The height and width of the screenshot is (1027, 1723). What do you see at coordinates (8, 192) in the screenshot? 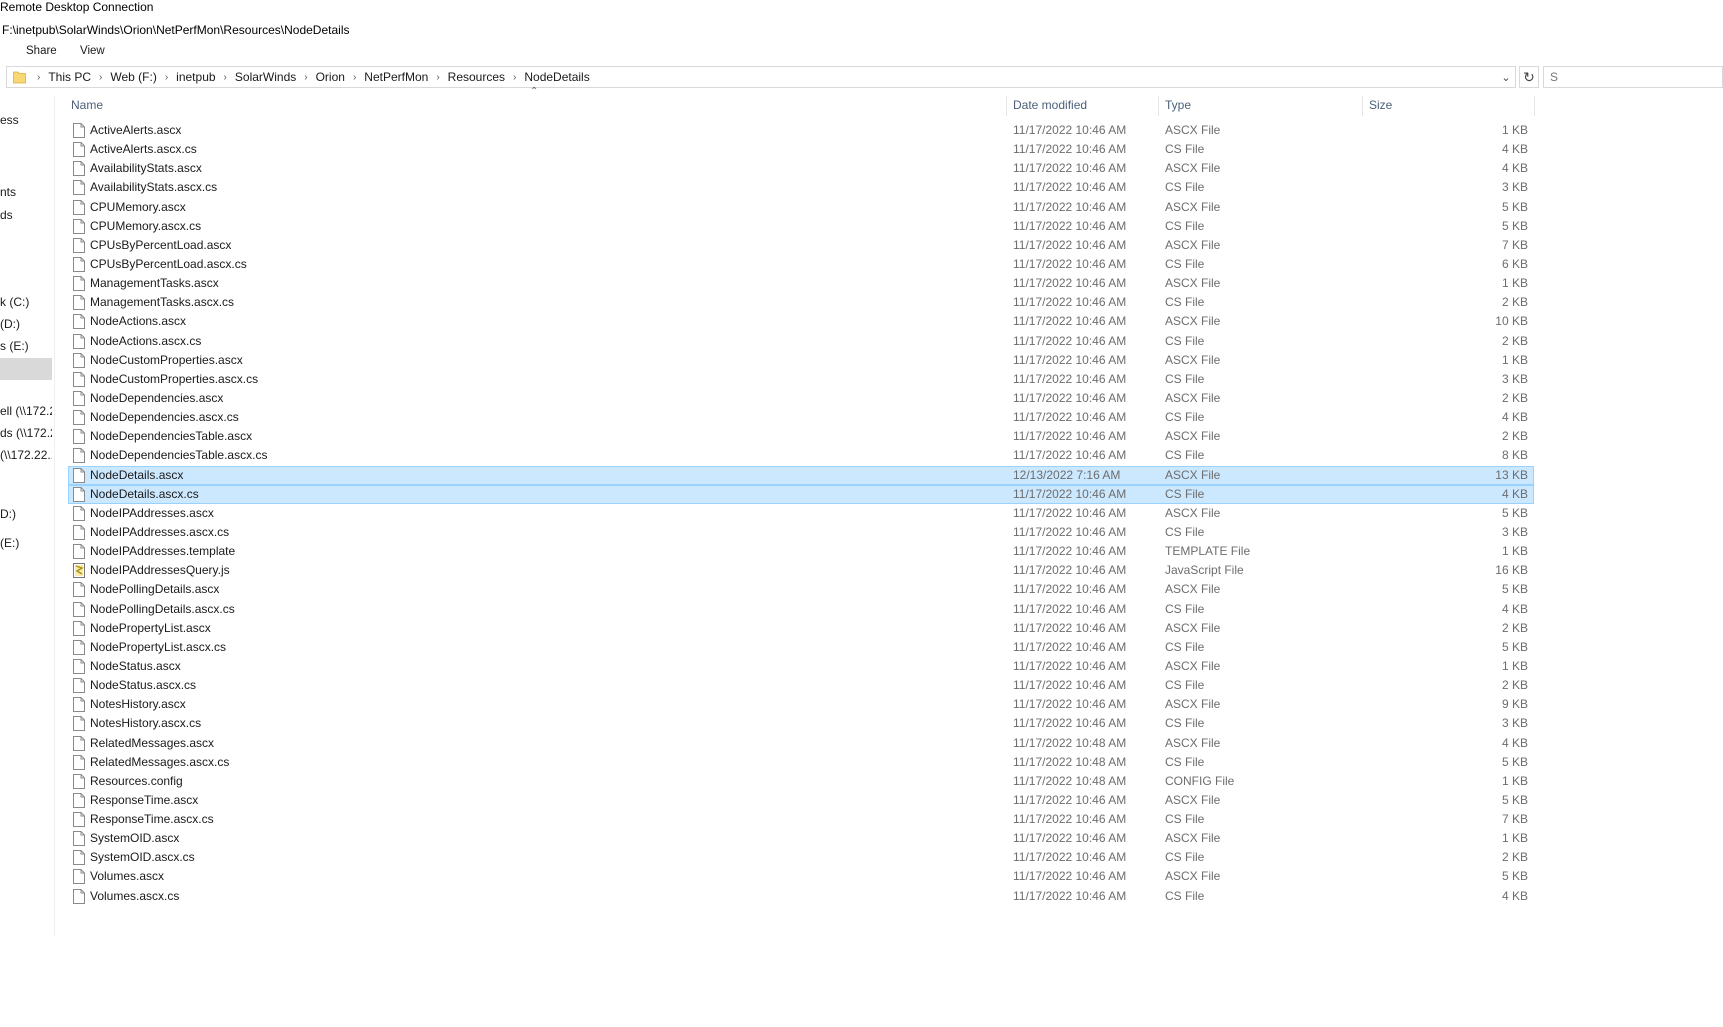
I see `nav-item: nts` at bounding box center [8, 192].